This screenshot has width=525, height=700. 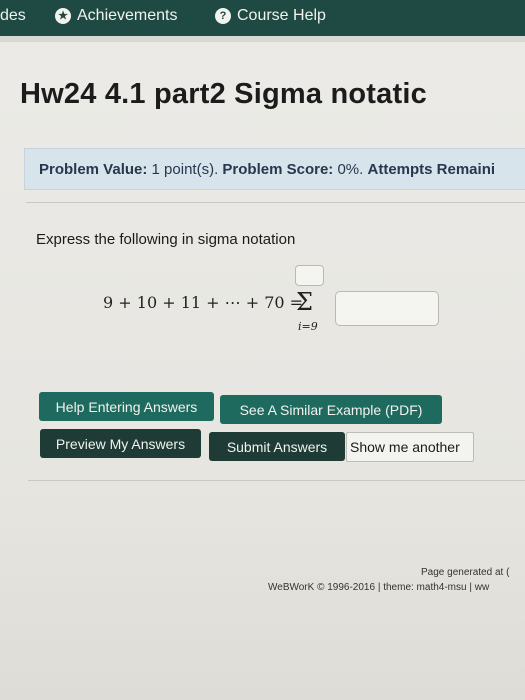 I want to click on page-title: Hw24 4.1 part2 Sigma notatic, so click(x=223, y=94).